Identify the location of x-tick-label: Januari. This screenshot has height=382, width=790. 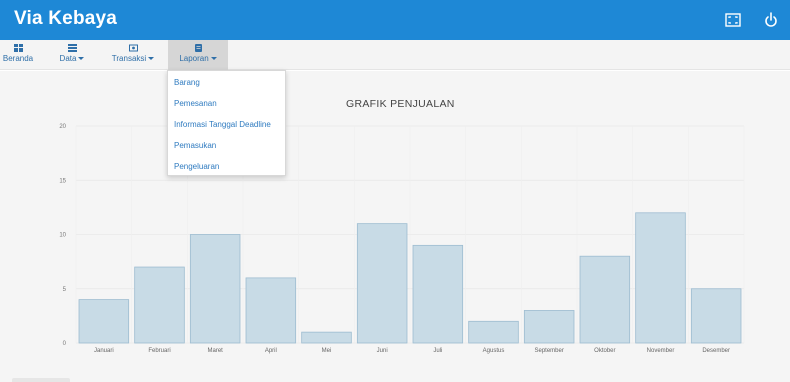
(104, 351).